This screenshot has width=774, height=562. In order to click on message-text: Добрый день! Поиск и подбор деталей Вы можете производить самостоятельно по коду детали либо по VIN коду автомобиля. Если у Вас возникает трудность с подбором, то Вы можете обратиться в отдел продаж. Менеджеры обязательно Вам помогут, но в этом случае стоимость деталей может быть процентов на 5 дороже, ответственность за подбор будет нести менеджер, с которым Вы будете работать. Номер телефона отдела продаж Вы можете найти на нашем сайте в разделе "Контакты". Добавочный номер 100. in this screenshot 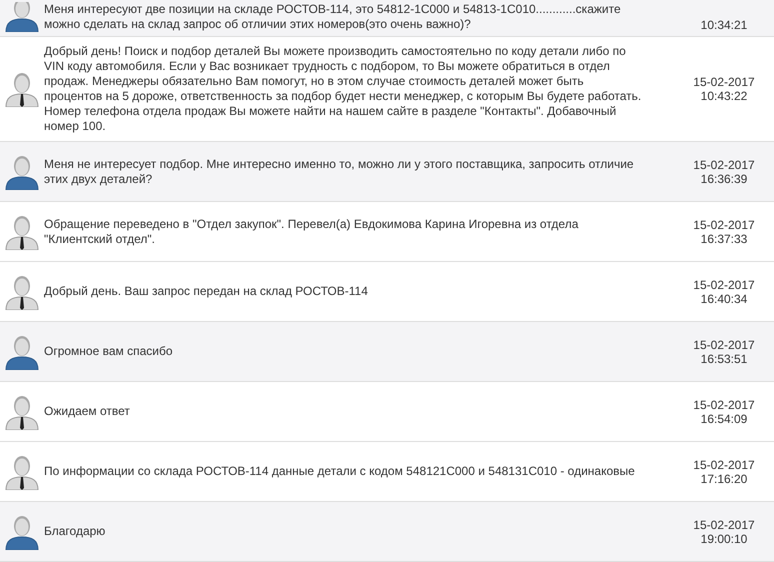, I will do `click(343, 89)`.